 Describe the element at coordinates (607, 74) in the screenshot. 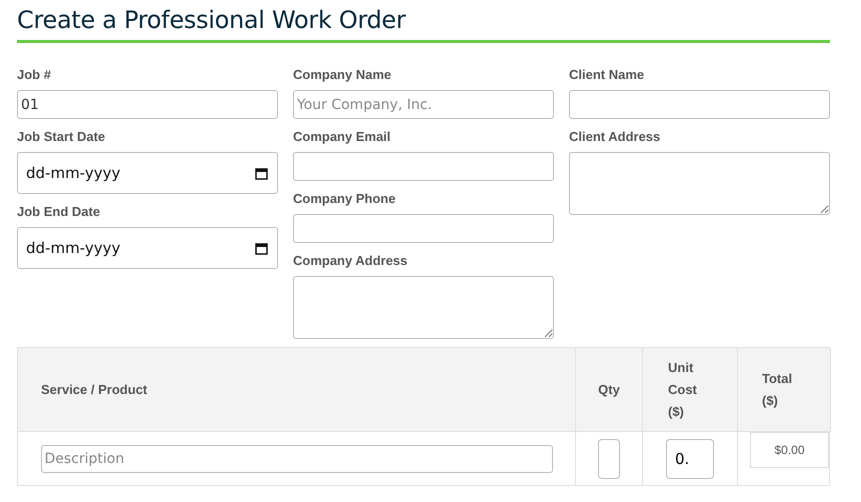

I see `field-label: Client Name` at that location.